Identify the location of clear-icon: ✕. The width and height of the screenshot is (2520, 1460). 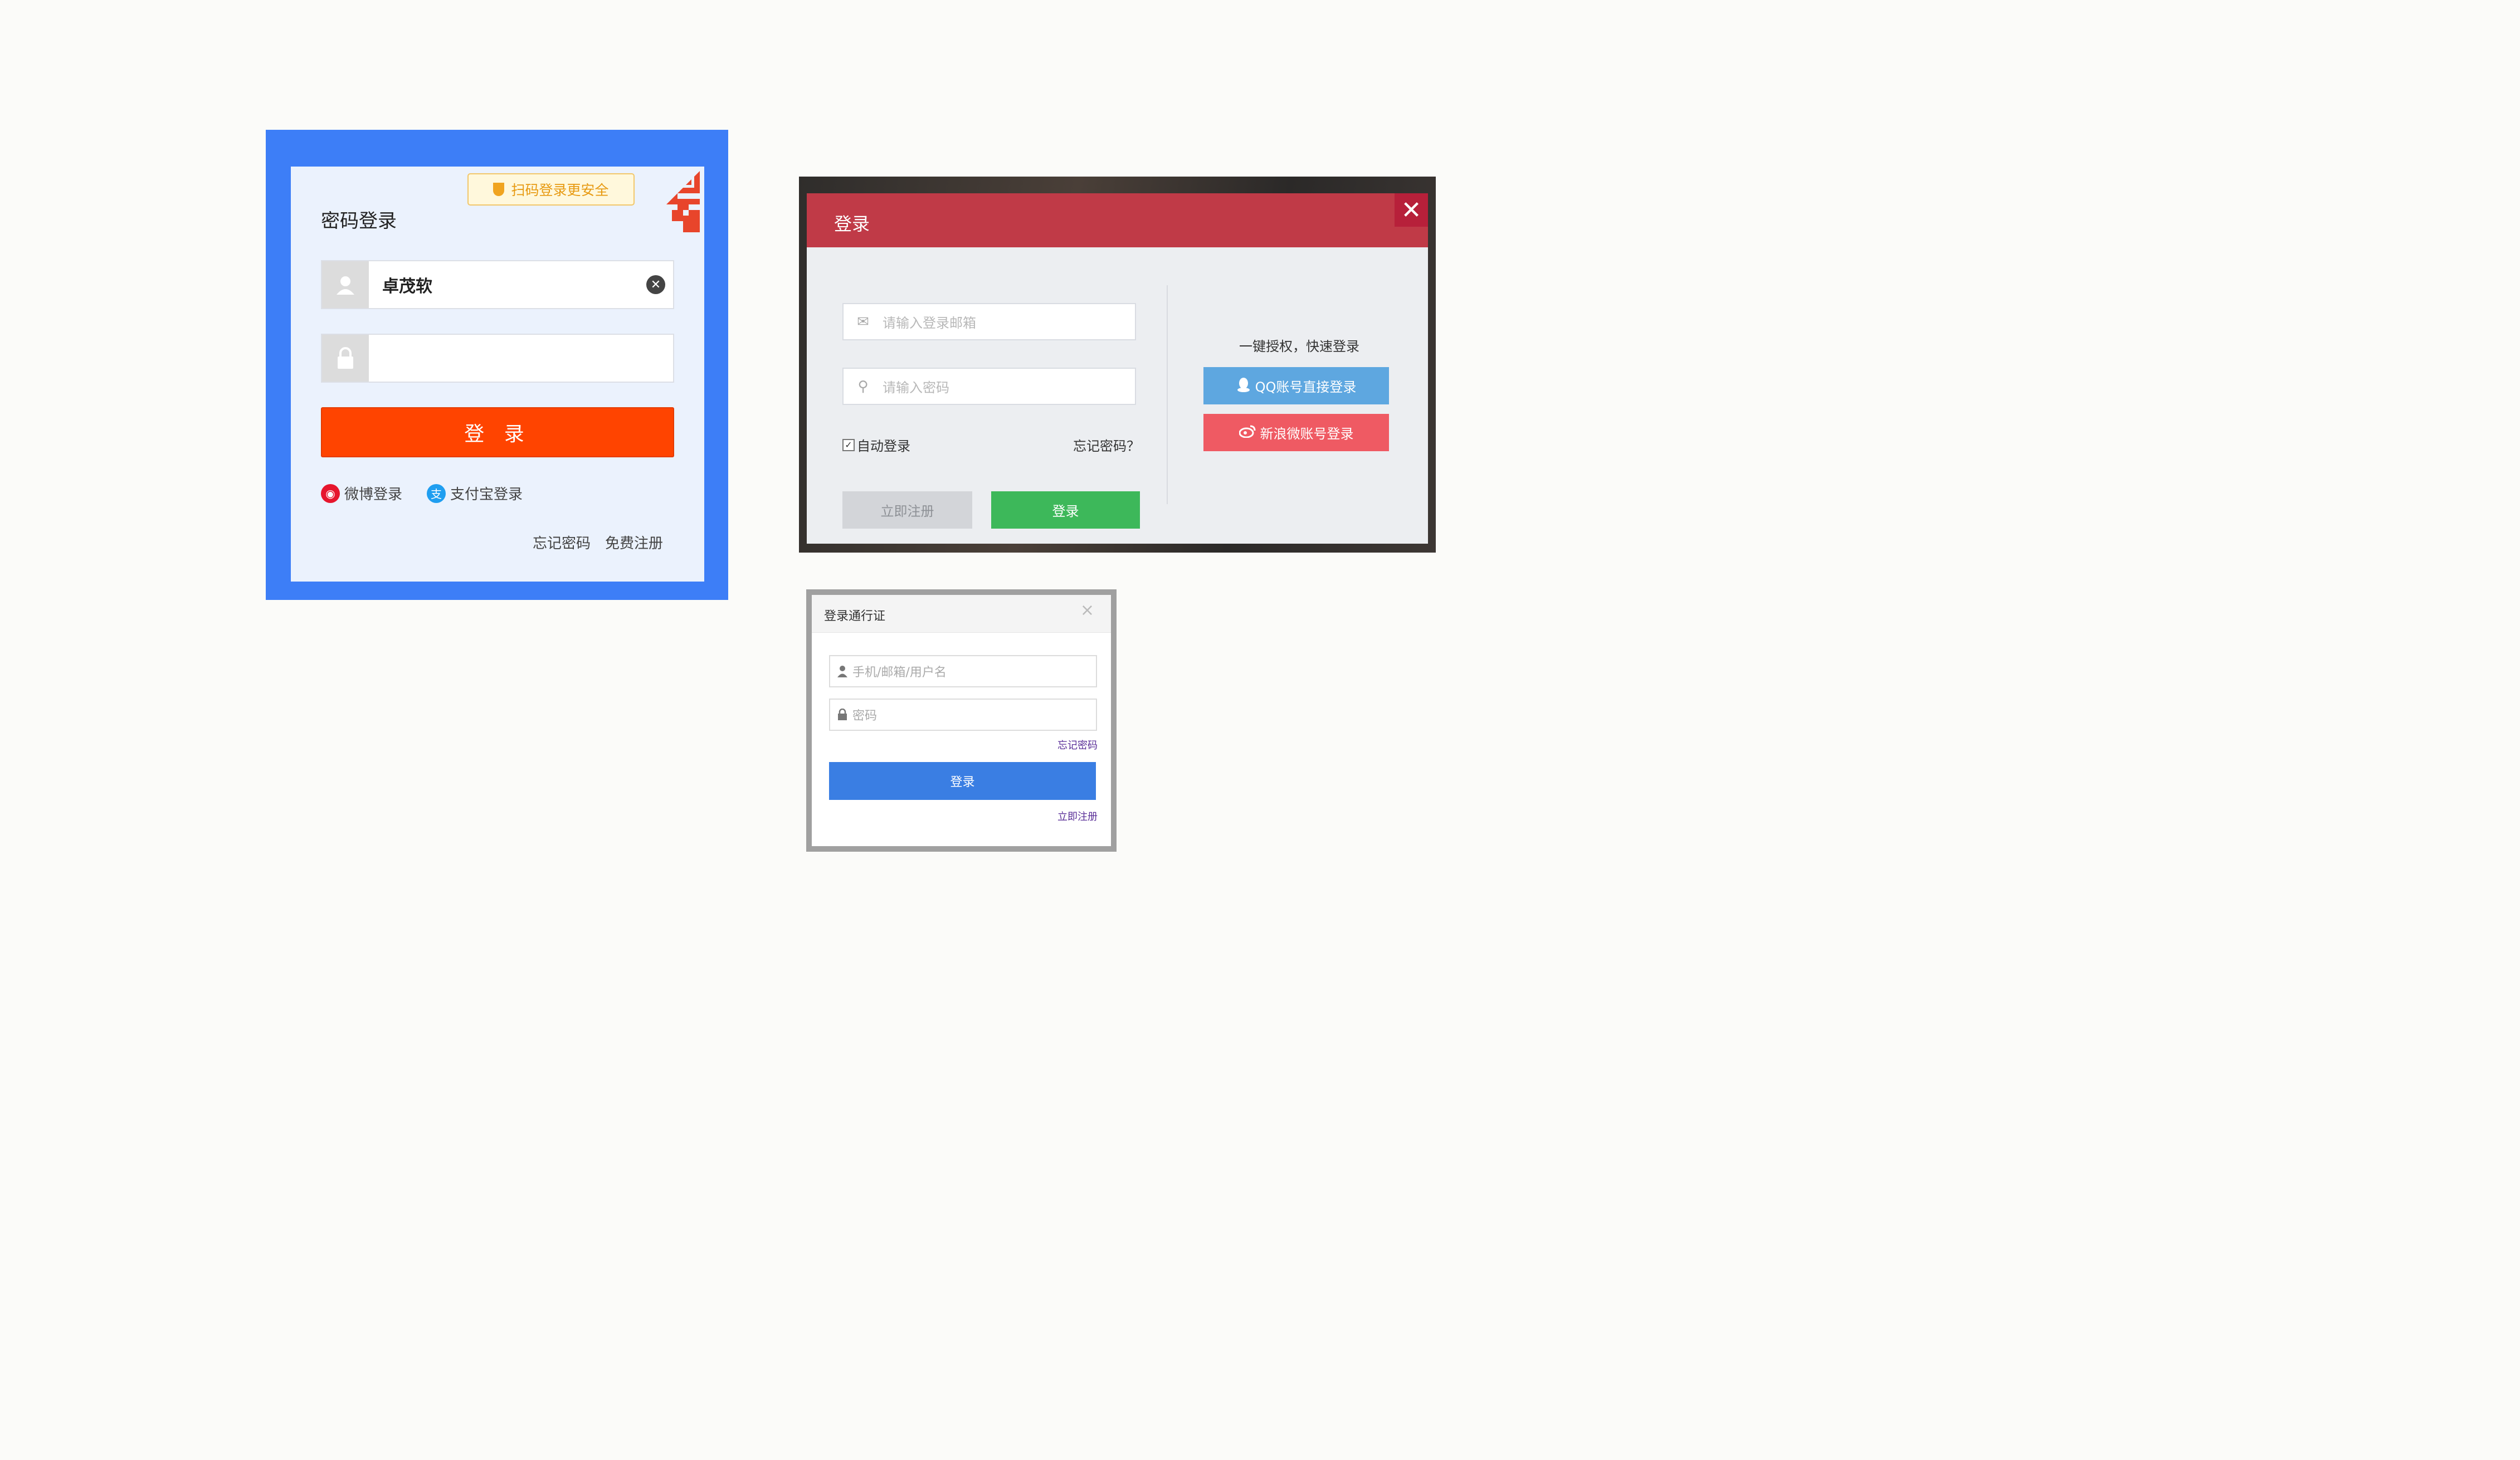
(655, 284).